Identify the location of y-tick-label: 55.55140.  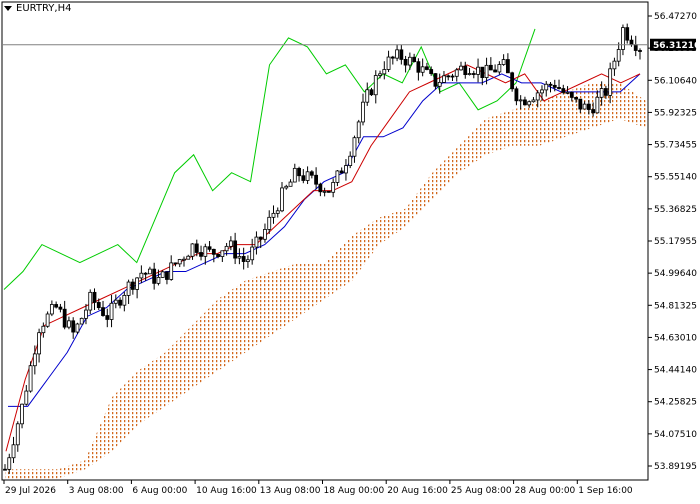
(675, 178).